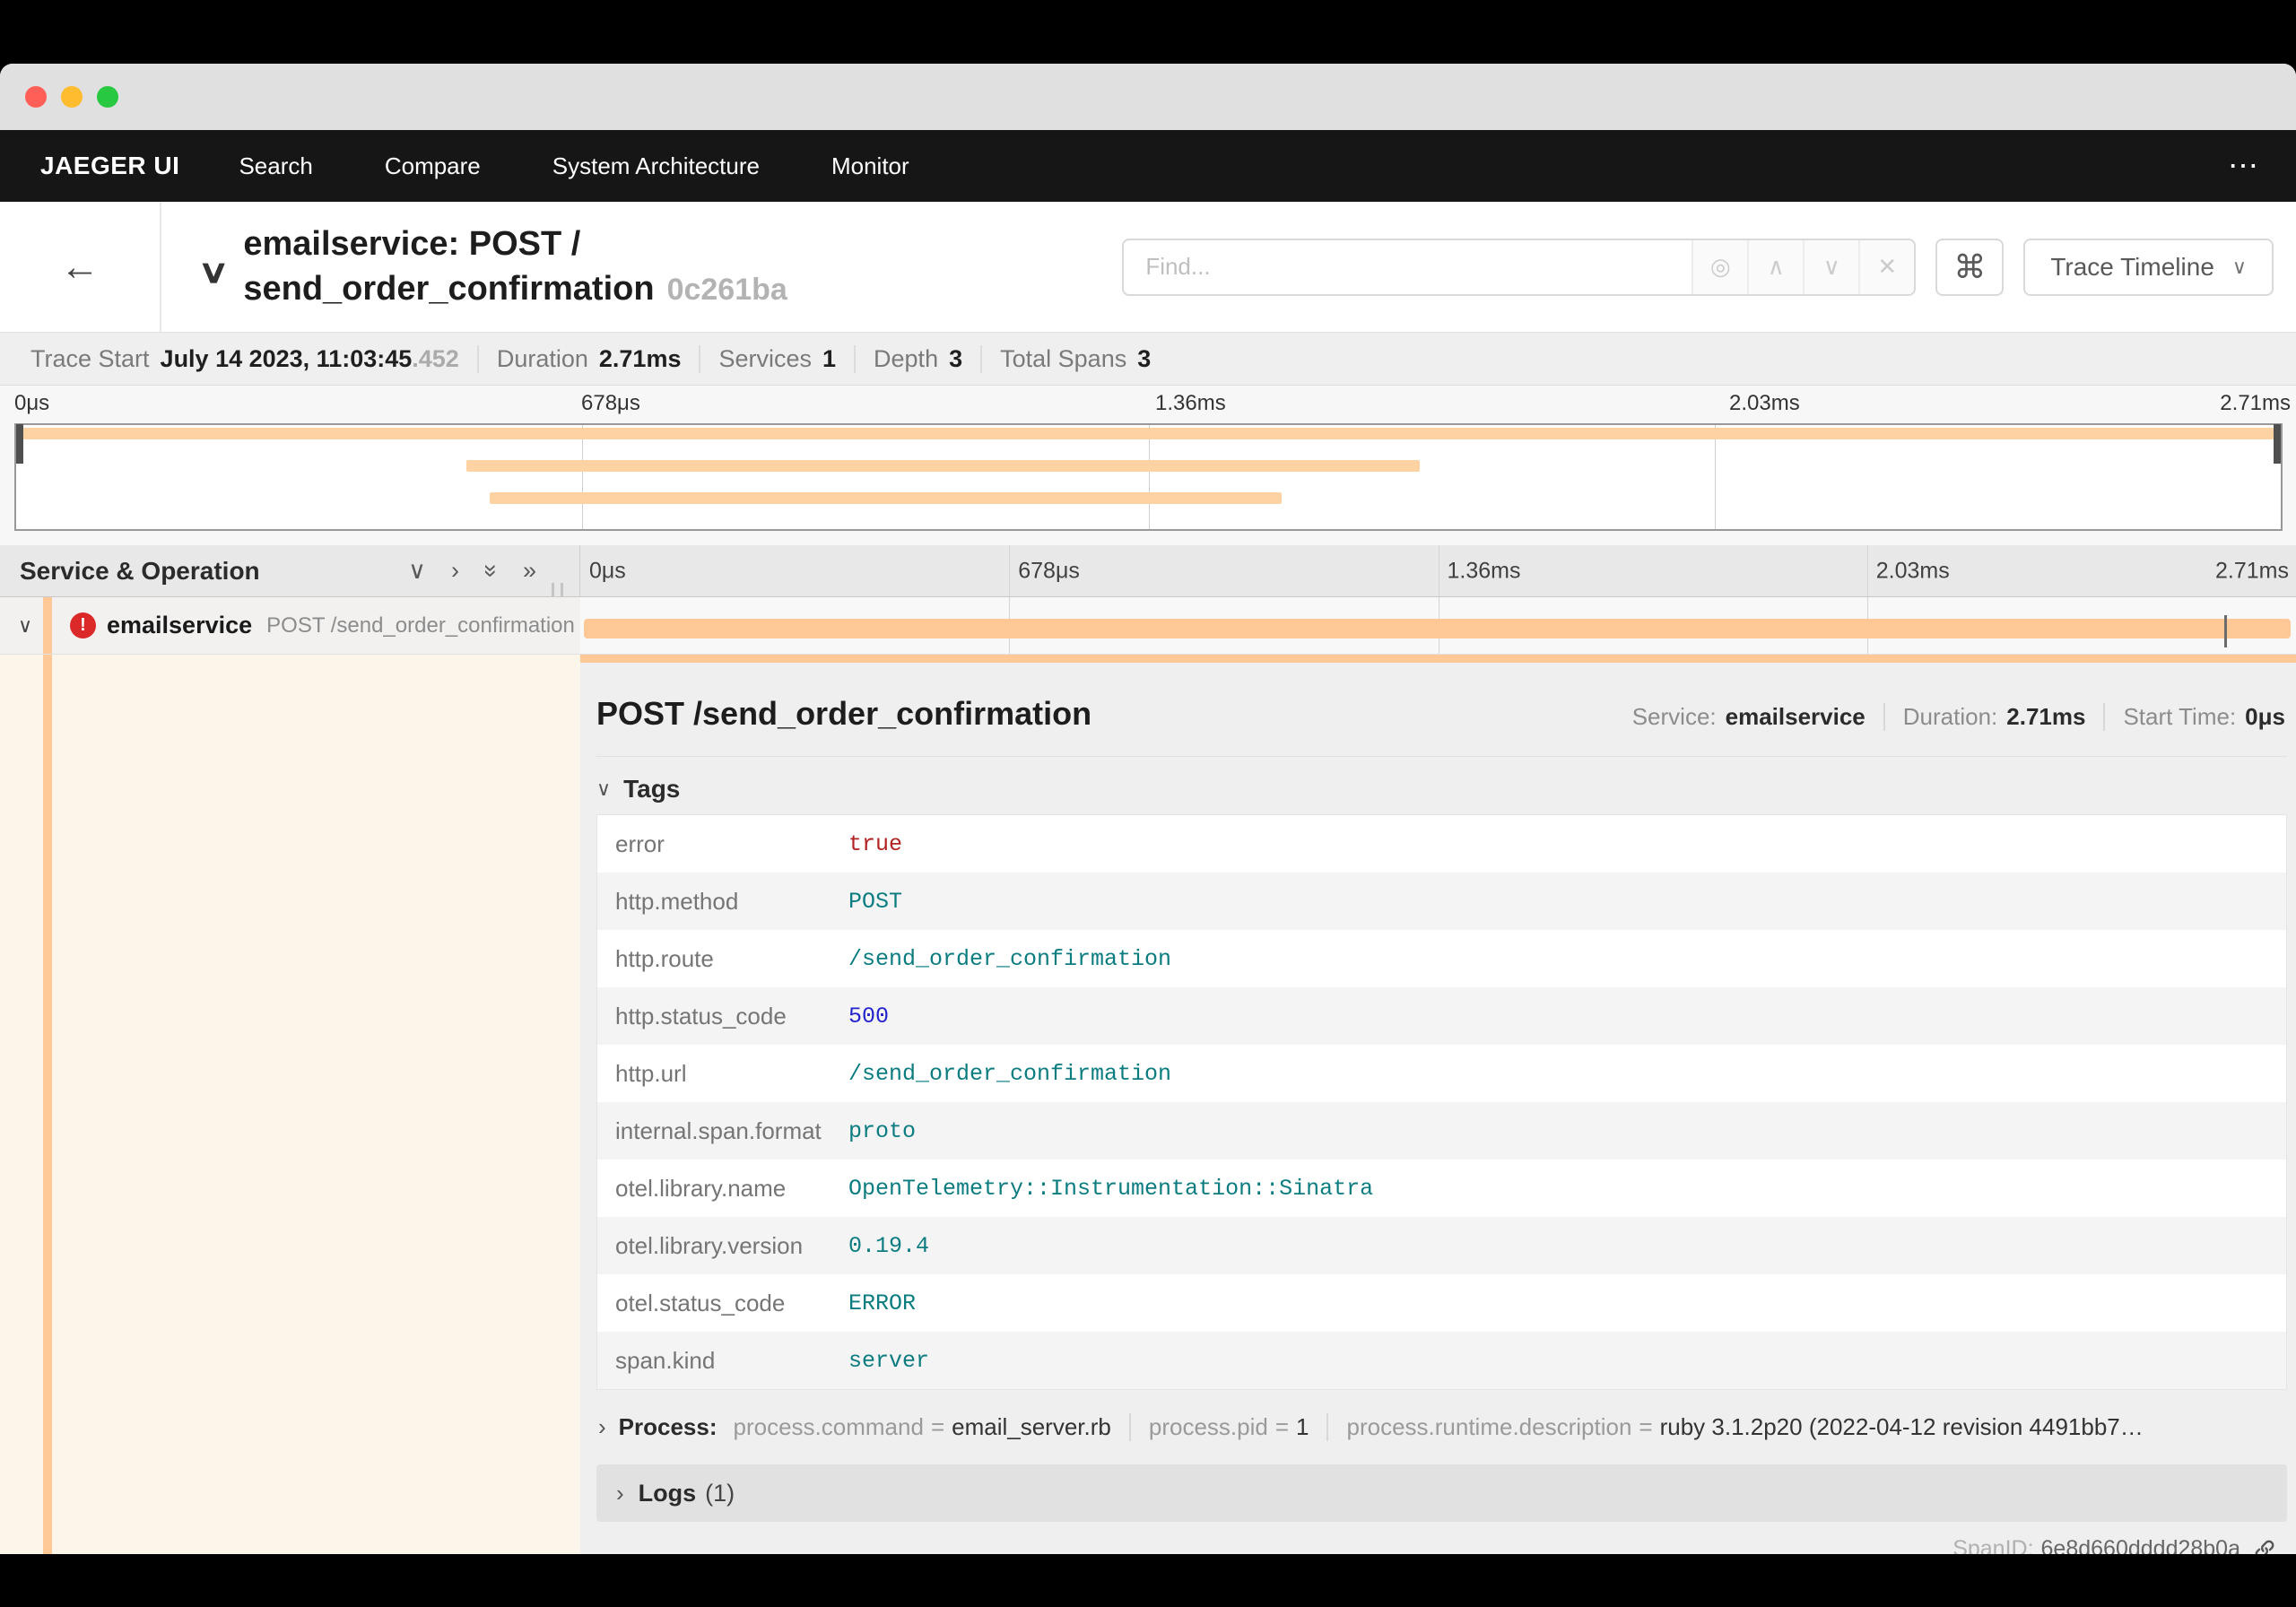 The image size is (2296, 1607). Describe the element at coordinates (2244, 166) in the screenshot. I see `nav-overflow-icon: ⋯` at that location.